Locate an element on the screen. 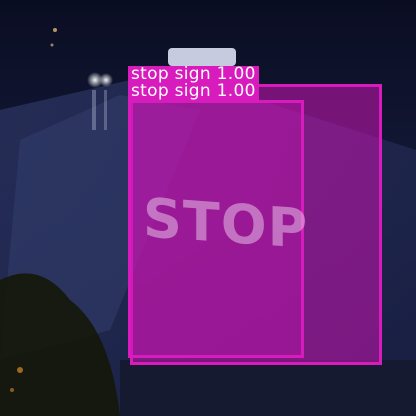  stop-sign-text: STOP is located at coordinates (226, 223).